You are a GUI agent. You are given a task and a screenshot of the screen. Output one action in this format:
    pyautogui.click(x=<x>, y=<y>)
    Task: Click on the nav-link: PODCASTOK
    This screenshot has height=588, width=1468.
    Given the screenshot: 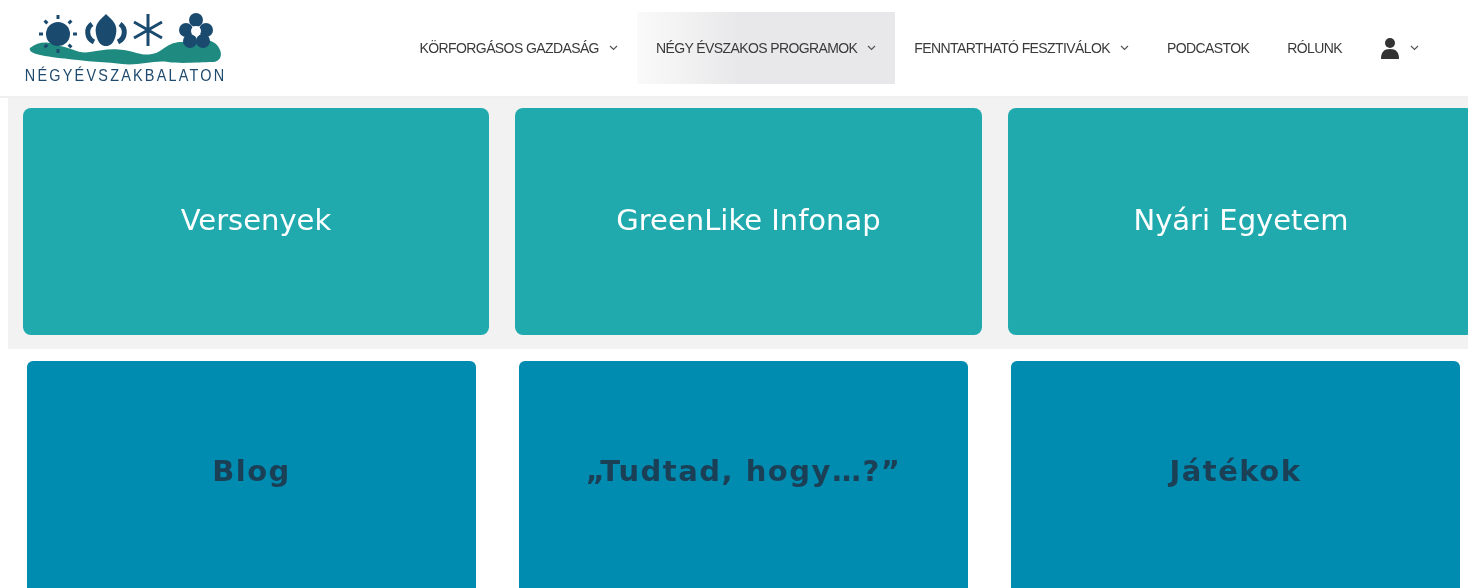 What is the action you would take?
    pyautogui.click(x=1208, y=48)
    